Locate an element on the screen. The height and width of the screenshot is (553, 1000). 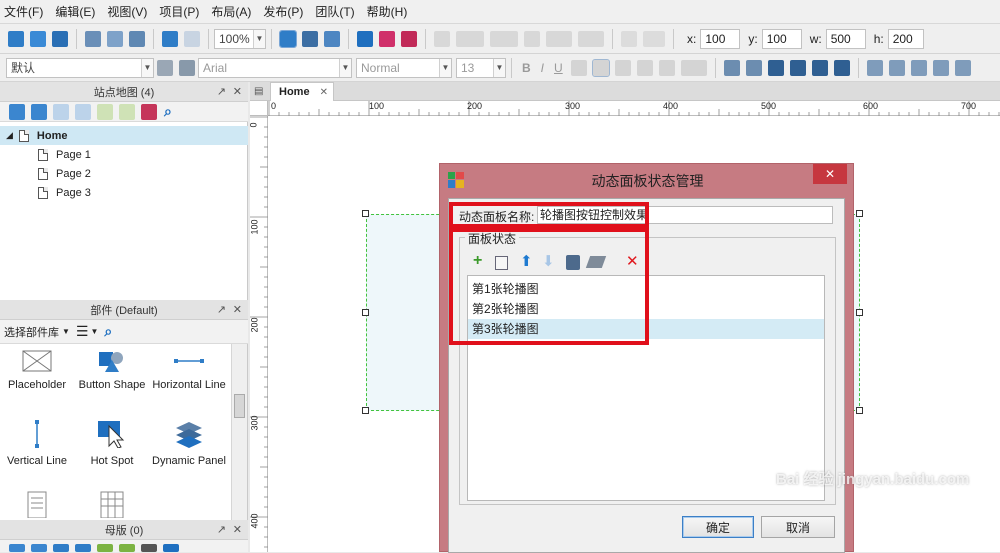
delete-page-icon is located at coordinates (149, 111).